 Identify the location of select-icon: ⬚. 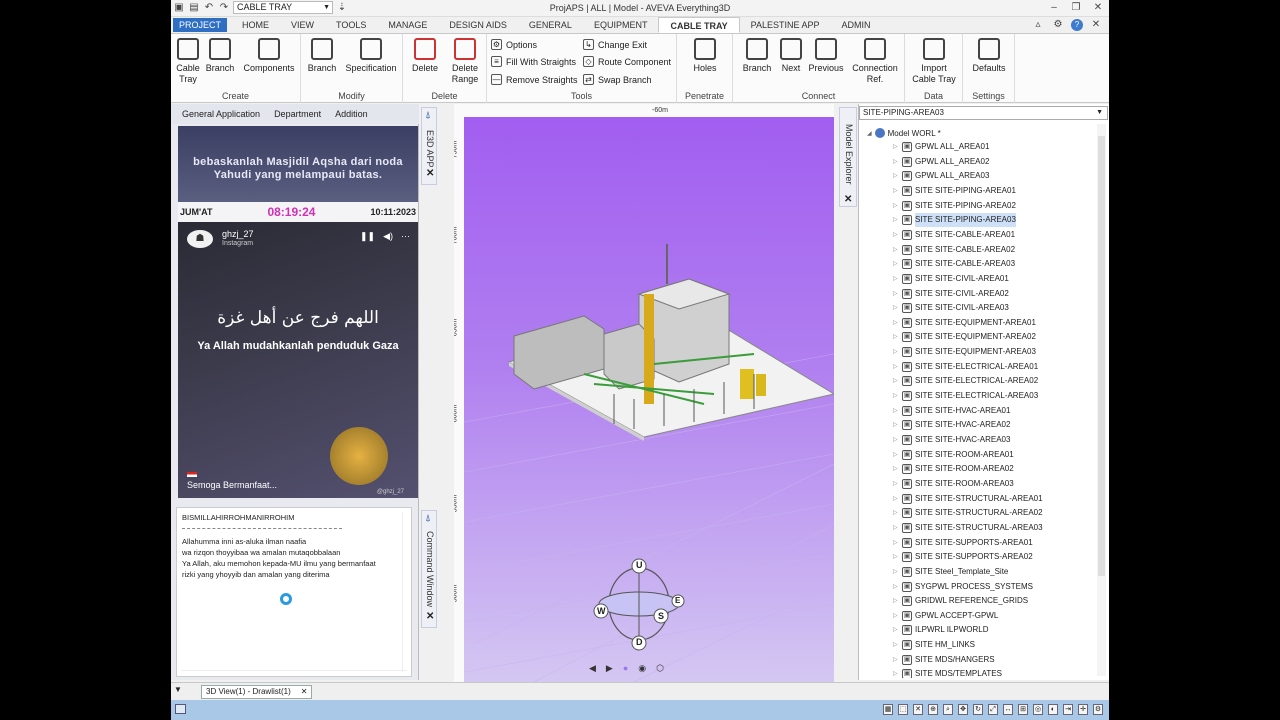
(903, 709).